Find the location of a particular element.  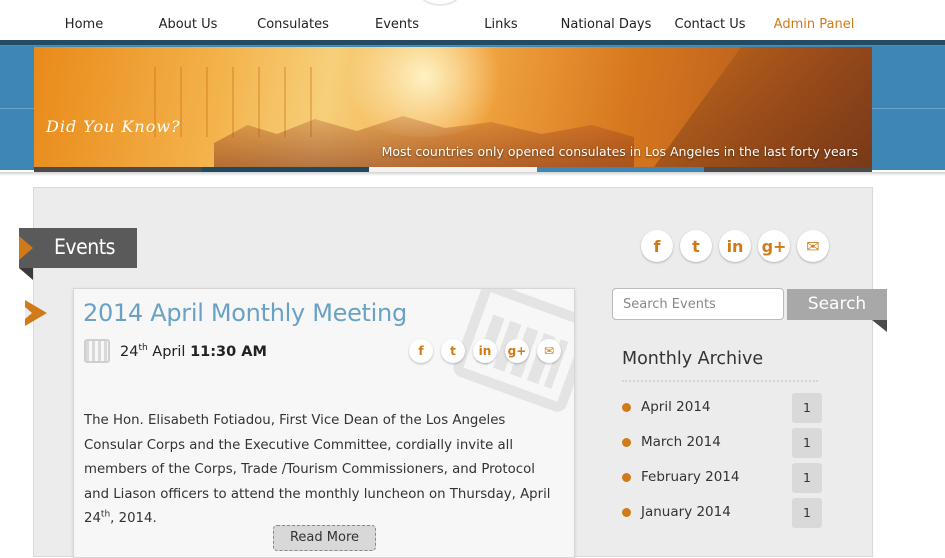

archive-item-label: April 2014 is located at coordinates (676, 407).